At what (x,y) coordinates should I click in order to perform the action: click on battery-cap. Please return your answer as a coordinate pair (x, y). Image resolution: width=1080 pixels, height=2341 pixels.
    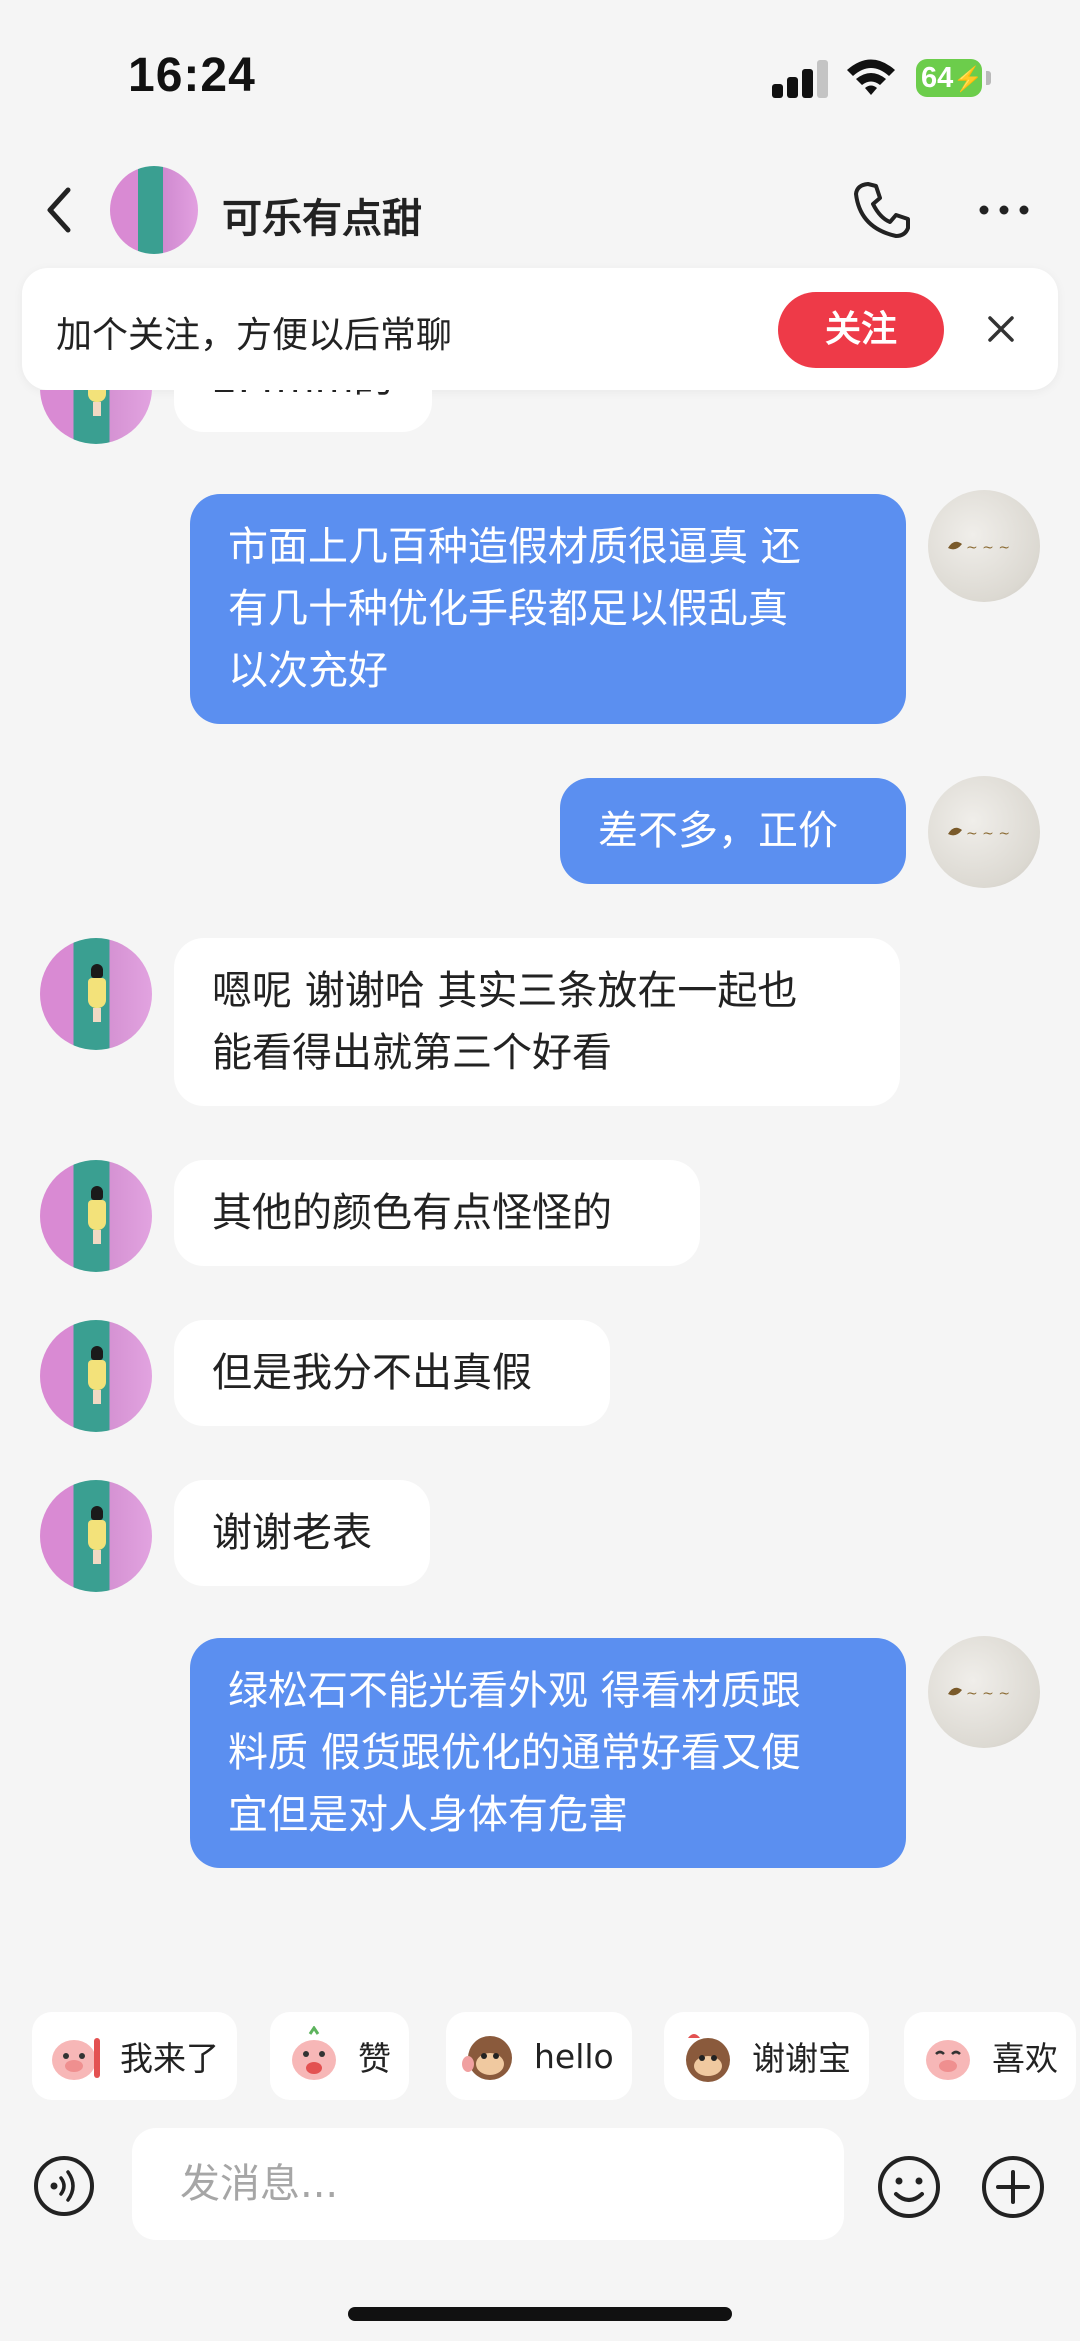
    Looking at the image, I should click on (988, 78).